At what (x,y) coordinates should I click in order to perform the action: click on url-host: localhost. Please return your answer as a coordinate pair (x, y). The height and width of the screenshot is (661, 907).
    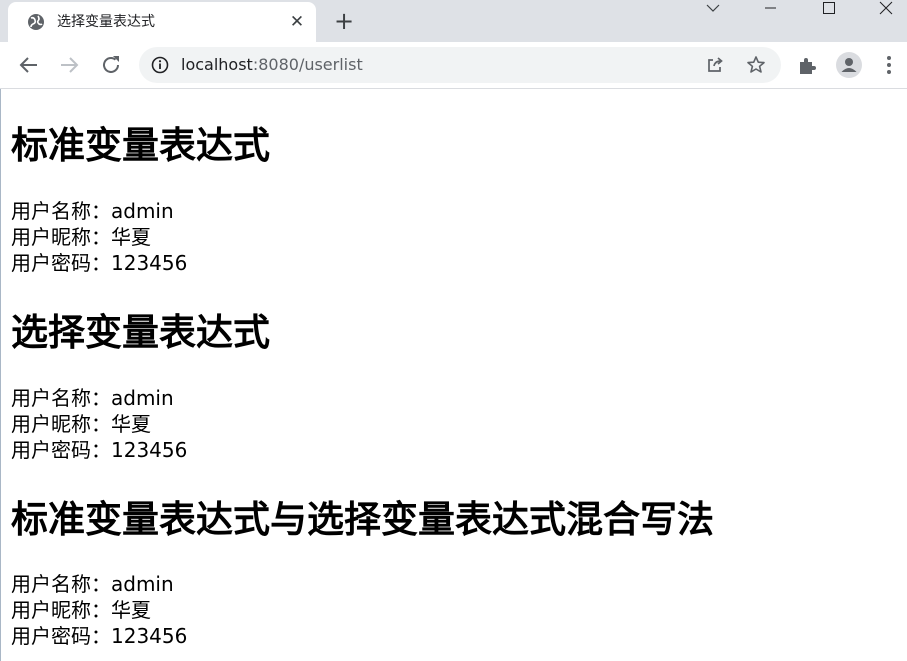
    Looking at the image, I should click on (217, 64).